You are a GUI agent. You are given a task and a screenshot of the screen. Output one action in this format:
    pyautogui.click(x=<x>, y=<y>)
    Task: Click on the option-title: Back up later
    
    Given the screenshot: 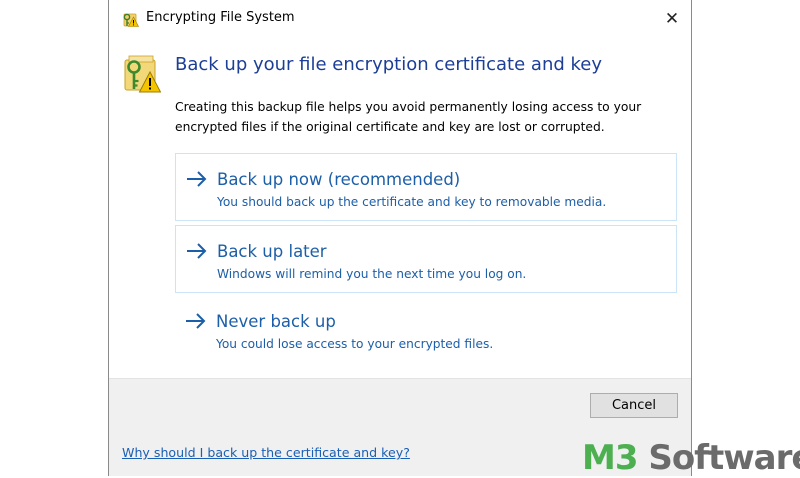 What is the action you would take?
    pyautogui.click(x=272, y=251)
    